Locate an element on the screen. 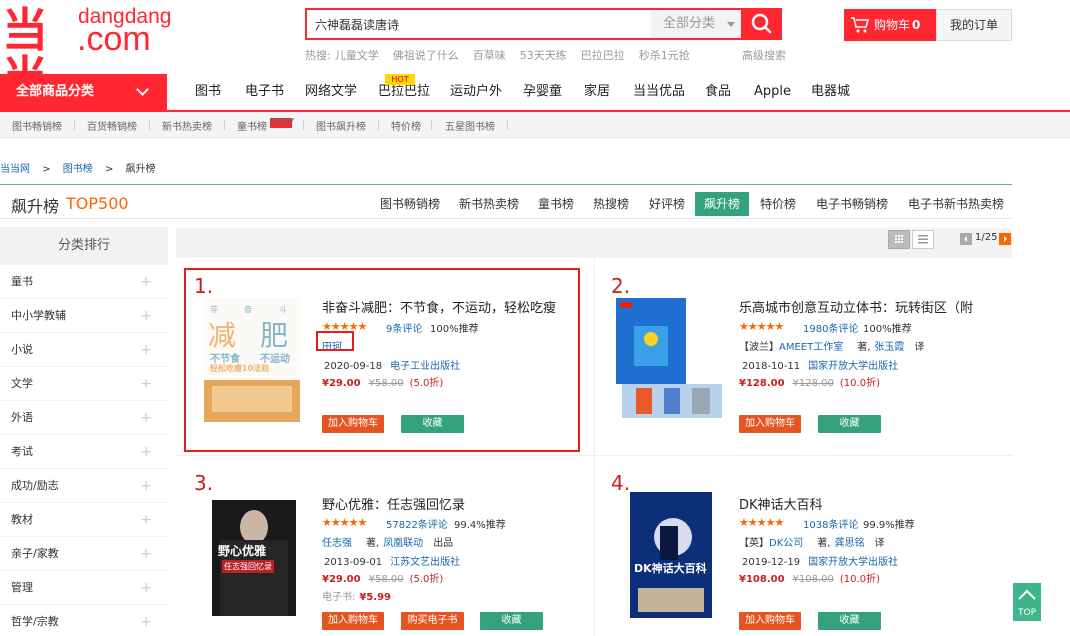 This screenshot has height=636, width=1070. sidebar-item-foreign-language: 外语 + is located at coordinates (84, 418).